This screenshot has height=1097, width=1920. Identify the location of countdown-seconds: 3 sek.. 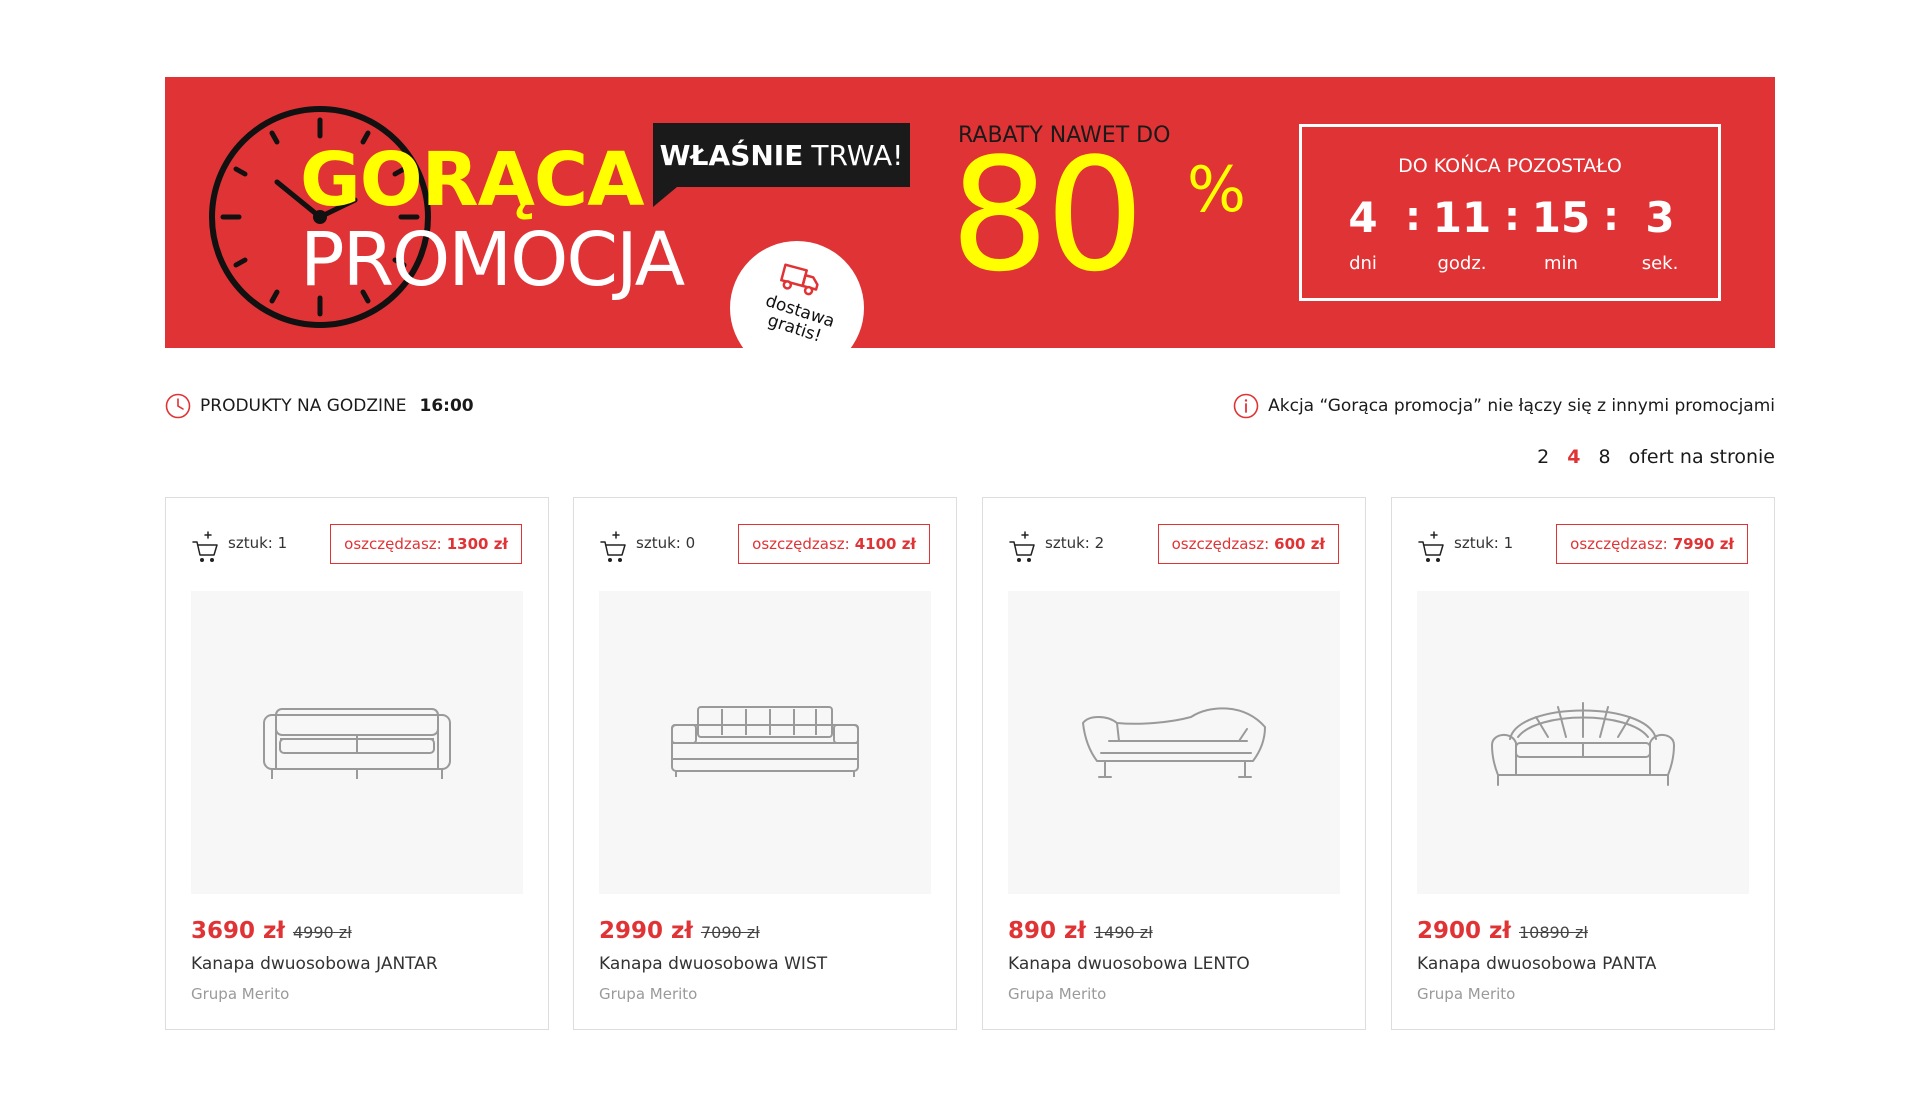
(1660, 234).